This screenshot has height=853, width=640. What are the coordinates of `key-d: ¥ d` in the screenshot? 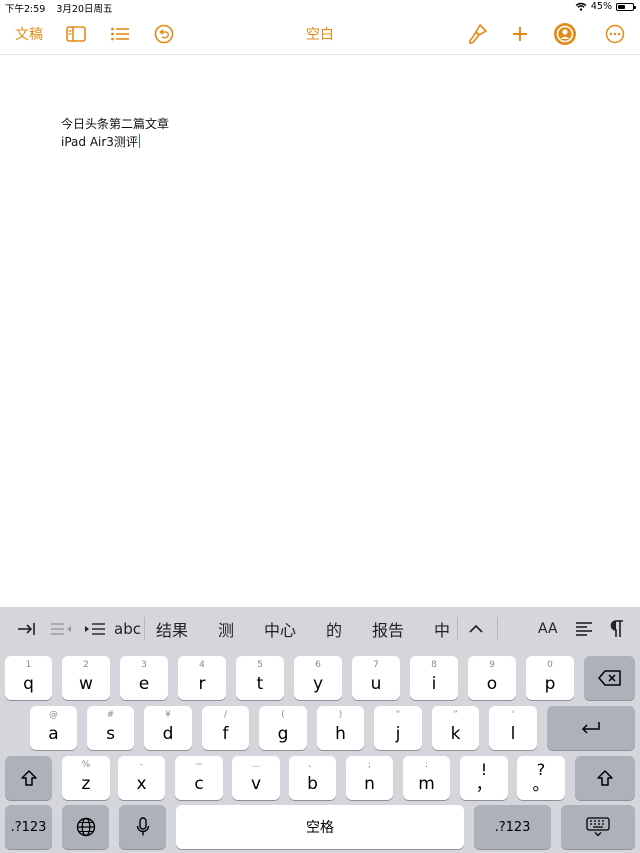 It's located at (168, 728).